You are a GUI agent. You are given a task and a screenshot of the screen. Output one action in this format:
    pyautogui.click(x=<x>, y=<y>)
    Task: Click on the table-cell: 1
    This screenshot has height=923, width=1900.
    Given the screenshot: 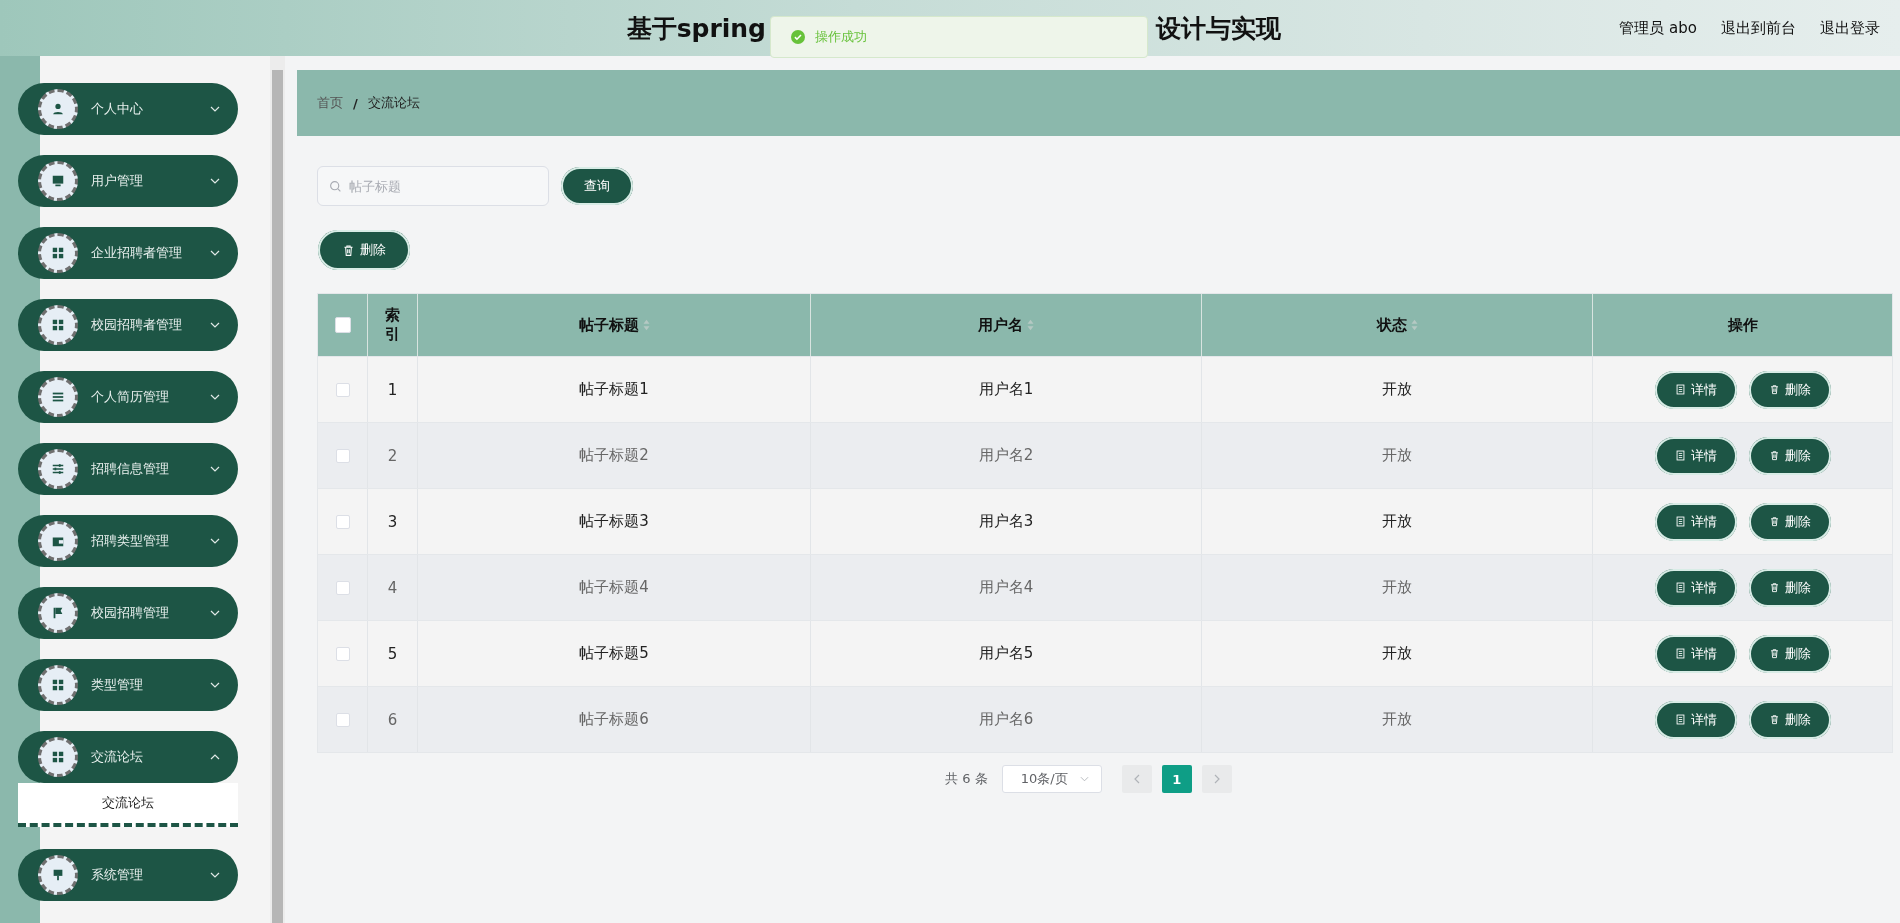 What is the action you would take?
    pyautogui.click(x=392, y=389)
    